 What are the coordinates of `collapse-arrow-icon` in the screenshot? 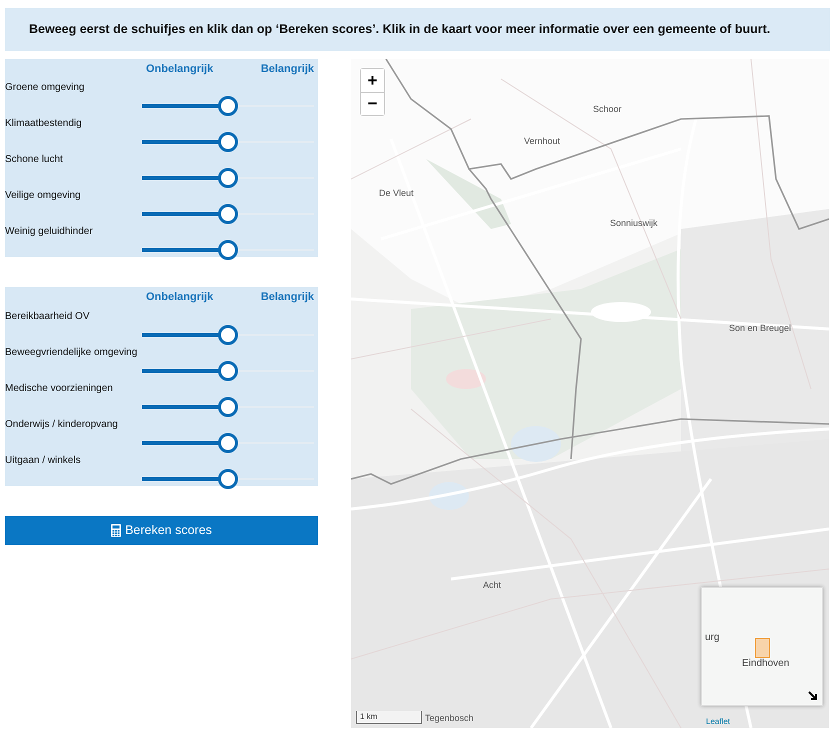 It's located at (812, 695).